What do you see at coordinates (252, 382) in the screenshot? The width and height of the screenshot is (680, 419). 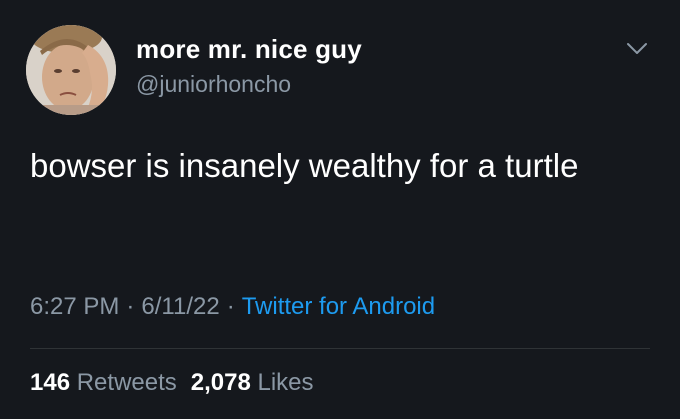 I see `likes-stat: 2,078 Likes` at bounding box center [252, 382].